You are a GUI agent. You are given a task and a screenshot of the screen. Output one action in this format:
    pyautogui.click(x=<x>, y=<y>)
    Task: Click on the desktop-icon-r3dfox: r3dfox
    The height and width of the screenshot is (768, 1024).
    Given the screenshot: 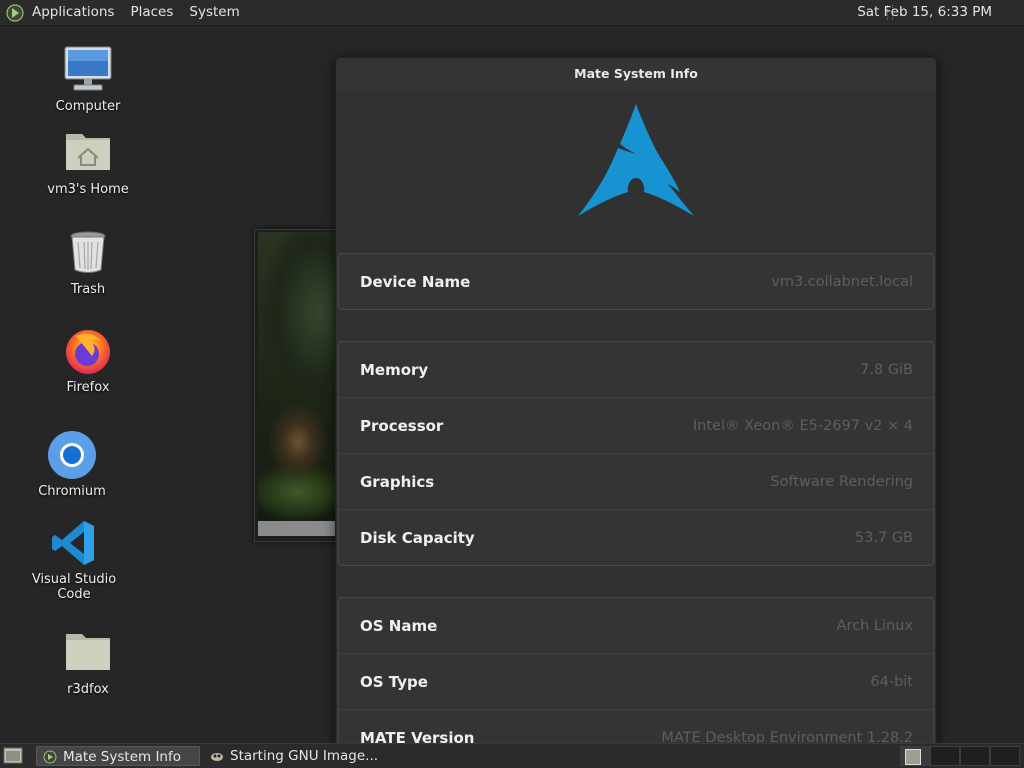 What is the action you would take?
    pyautogui.click(x=88, y=662)
    